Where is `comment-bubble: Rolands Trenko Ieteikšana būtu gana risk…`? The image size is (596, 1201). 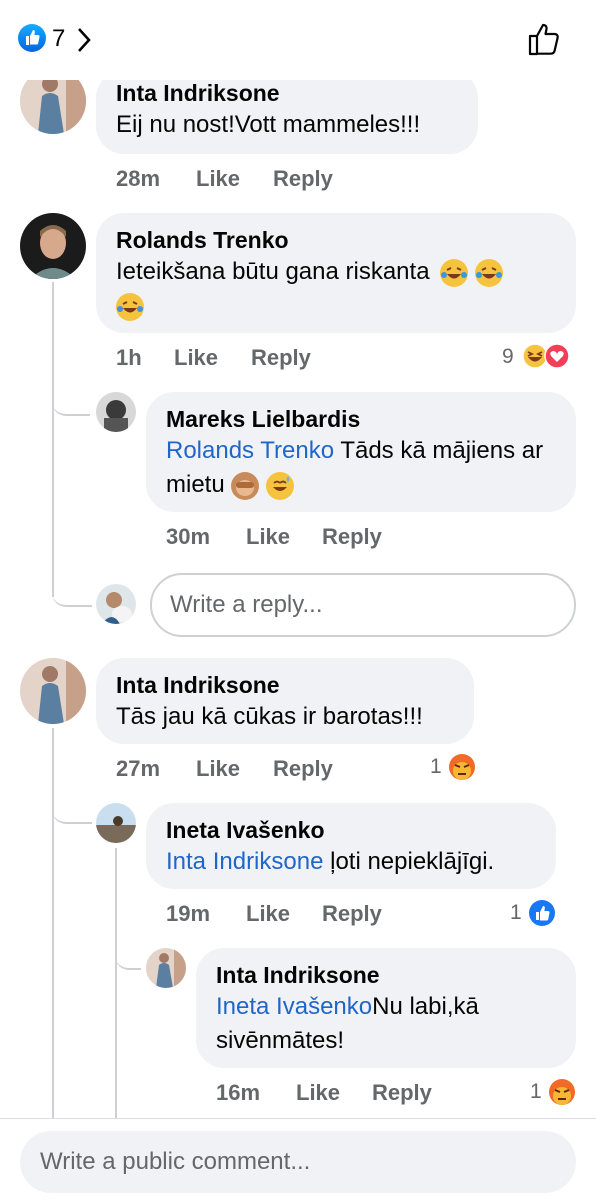 comment-bubble: Rolands Trenko Ieteikšana būtu gana risk… is located at coordinates (336, 273).